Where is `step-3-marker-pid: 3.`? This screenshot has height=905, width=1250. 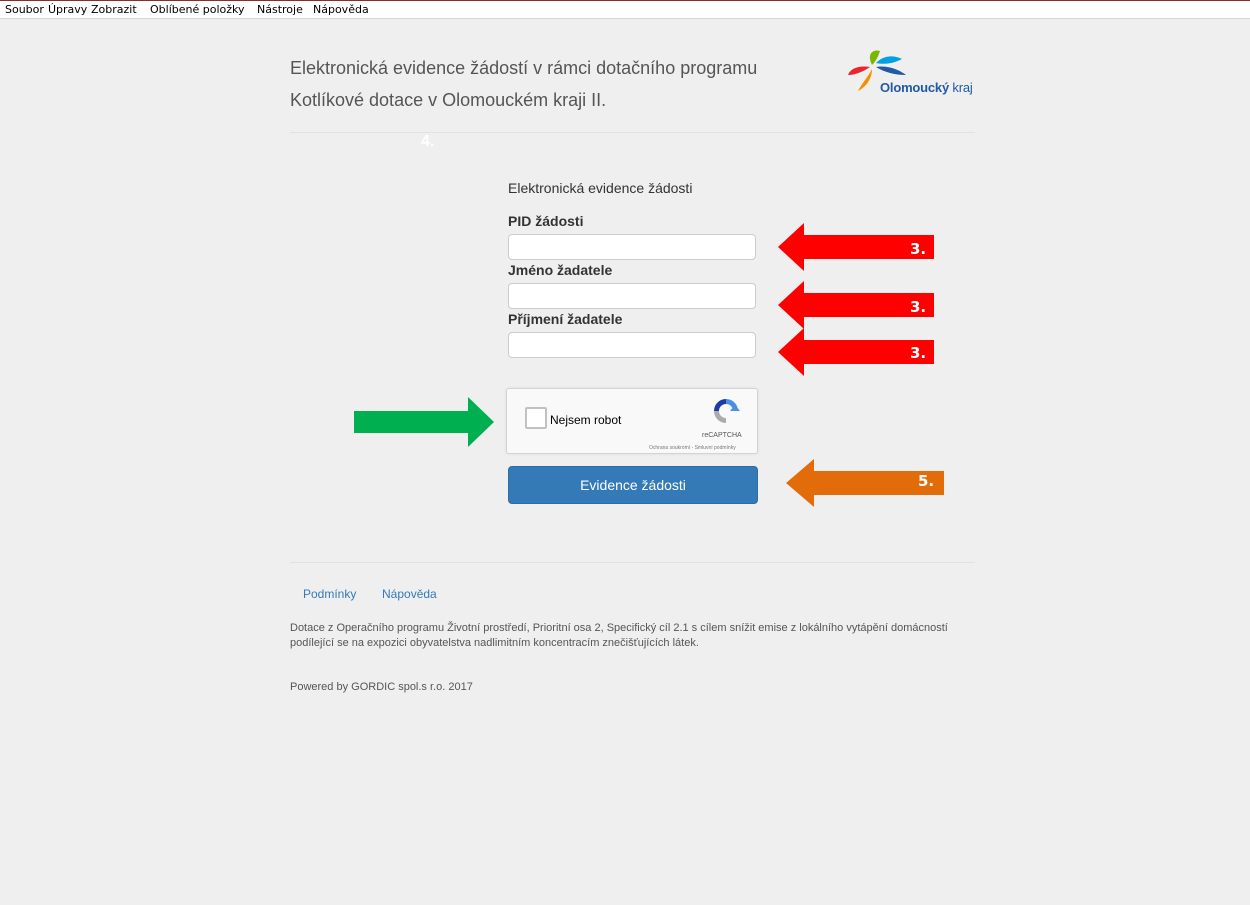
step-3-marker-pid: 3. is located at coordinates (918, 249).